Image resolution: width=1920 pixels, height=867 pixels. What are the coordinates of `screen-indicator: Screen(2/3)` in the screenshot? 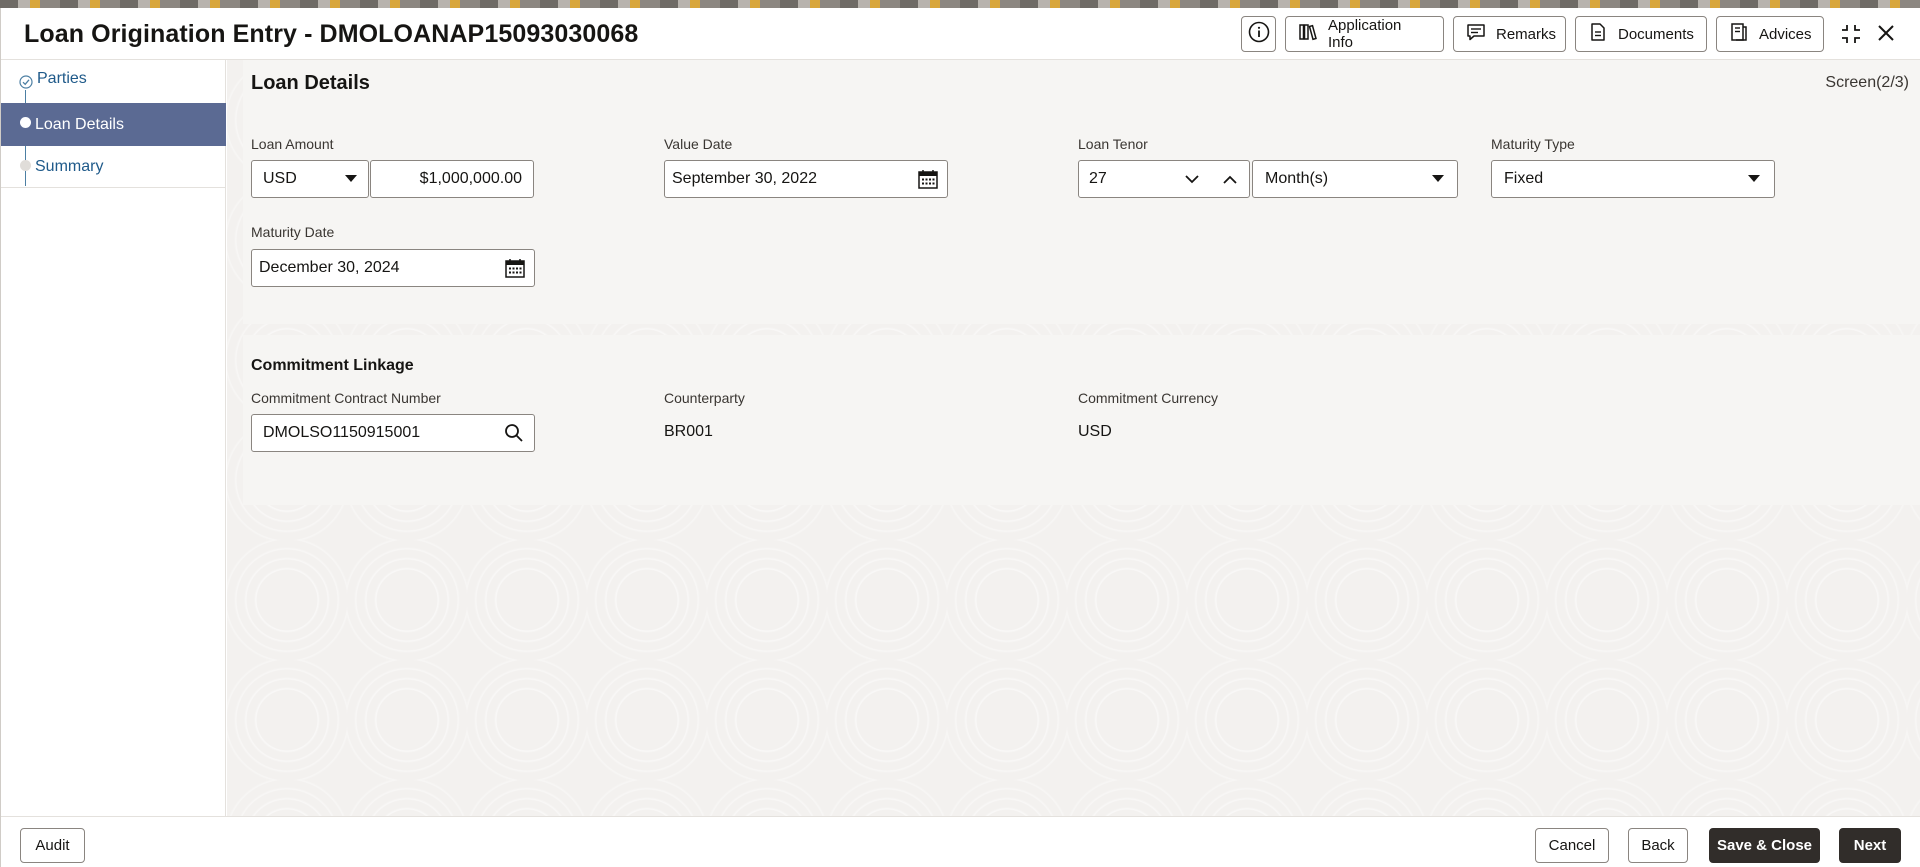 It's located at (1867, 82).